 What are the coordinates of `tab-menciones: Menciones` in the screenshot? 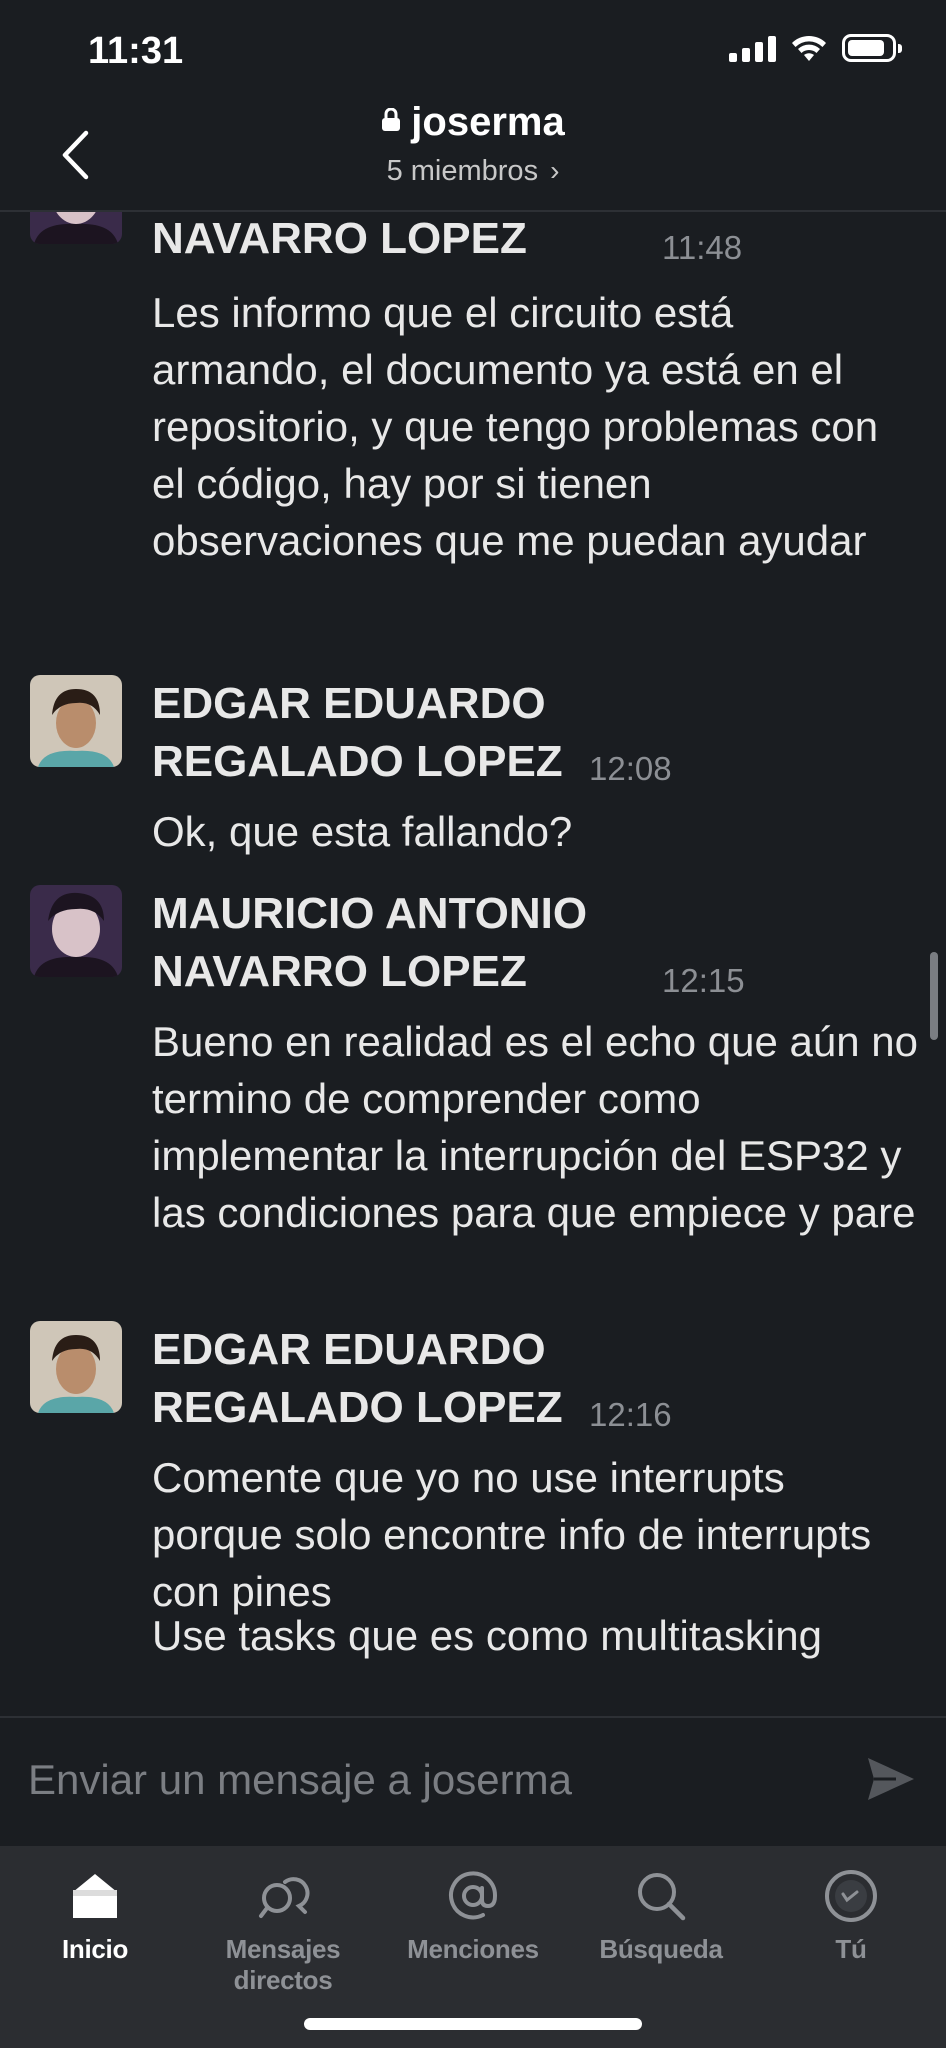 It's located at (473, 1916).